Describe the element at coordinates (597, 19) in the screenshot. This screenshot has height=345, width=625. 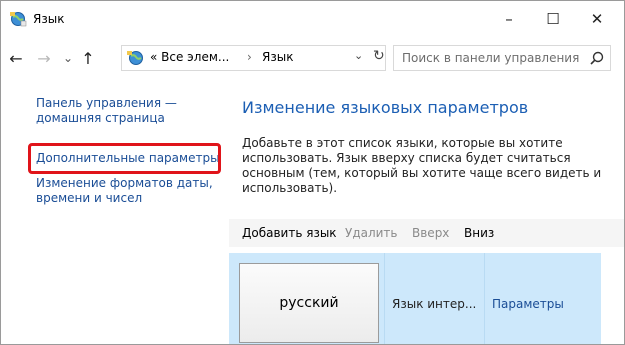
I see `close-button: ✕` at that location.